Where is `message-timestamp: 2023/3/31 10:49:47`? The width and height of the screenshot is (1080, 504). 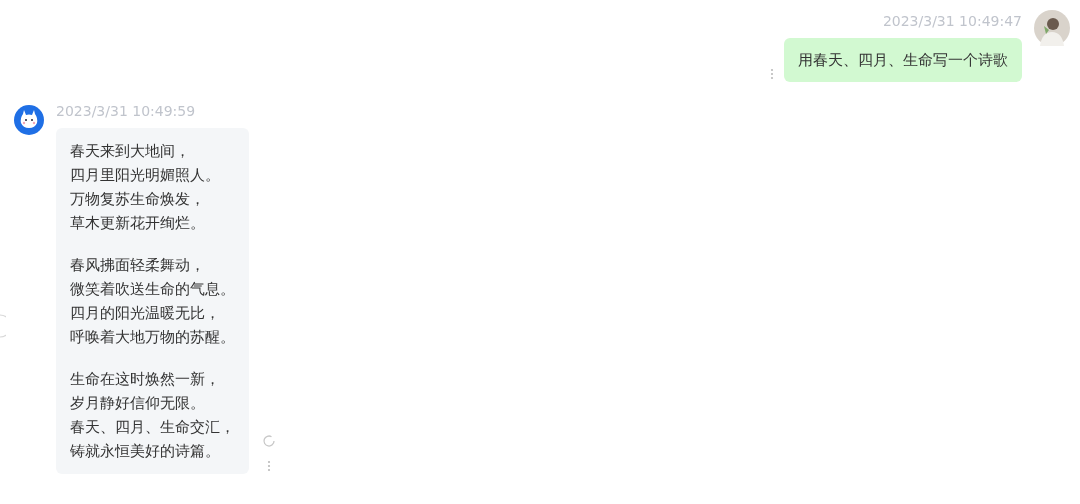 message-timestamp: 2023/3/31 10:49:47 is located at coordinates (952, 21).